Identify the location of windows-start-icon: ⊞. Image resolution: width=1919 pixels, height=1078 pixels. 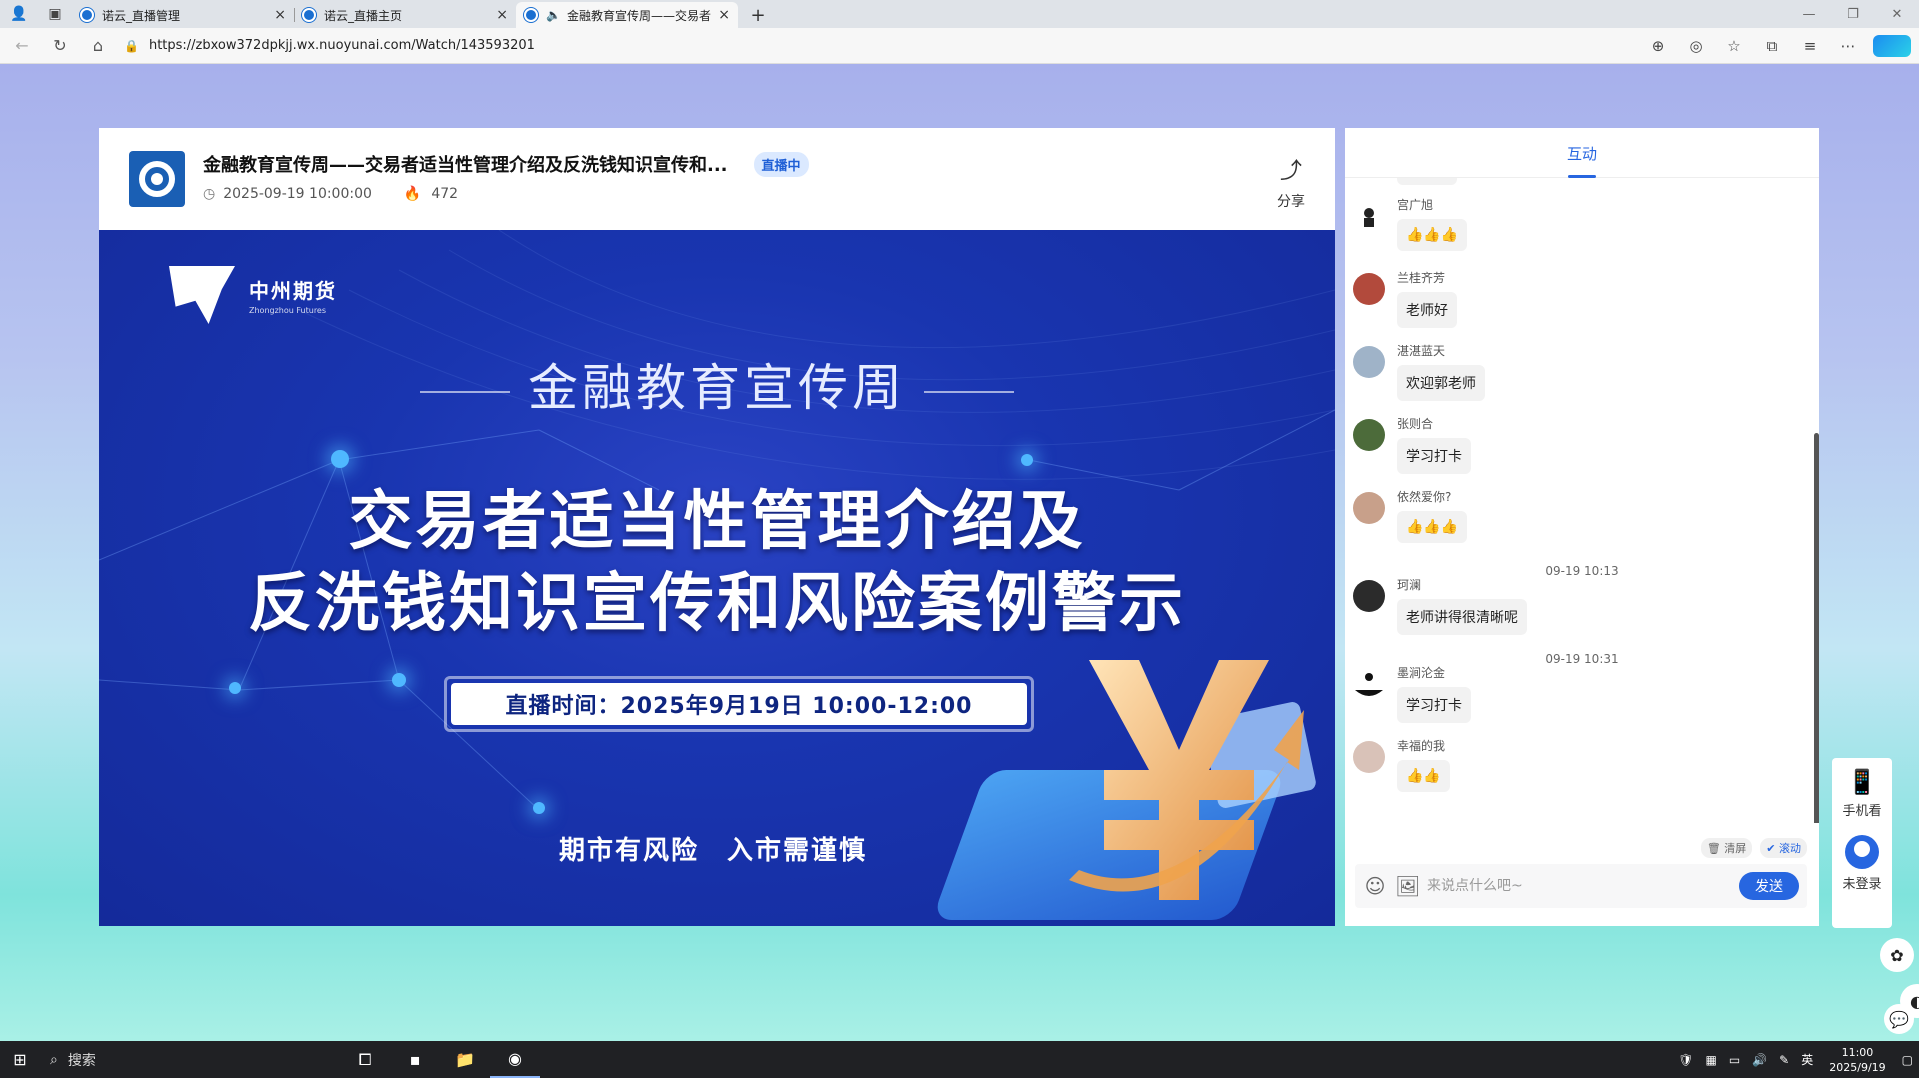
(20, 1059).